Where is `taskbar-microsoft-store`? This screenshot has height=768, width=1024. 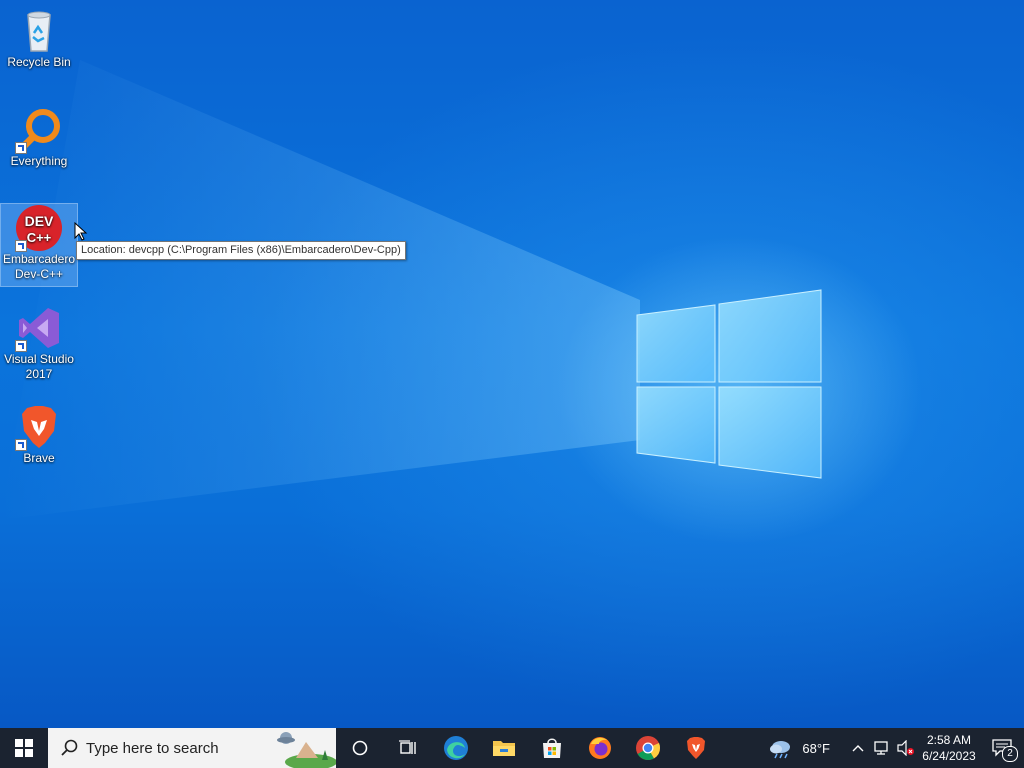 taskbar-microsoft-store is located at coordinates (552, 748).